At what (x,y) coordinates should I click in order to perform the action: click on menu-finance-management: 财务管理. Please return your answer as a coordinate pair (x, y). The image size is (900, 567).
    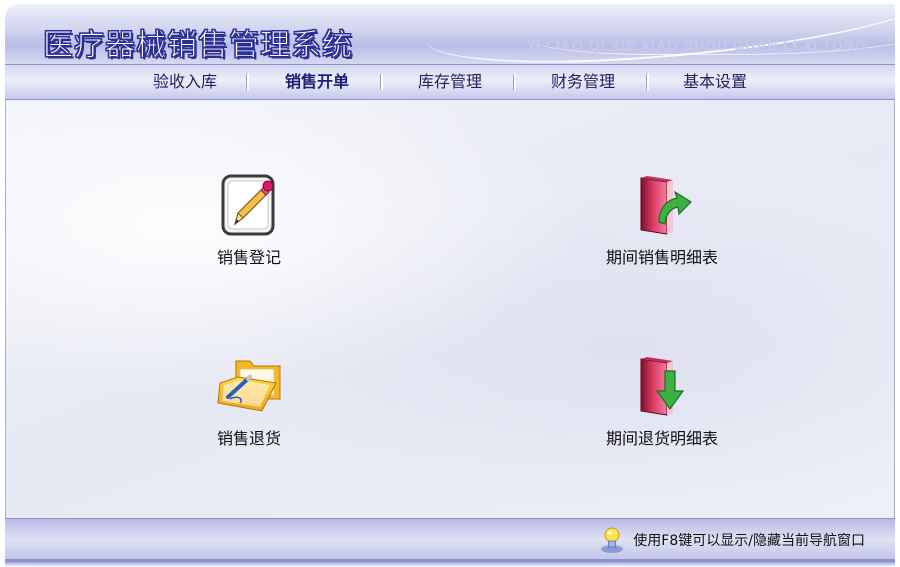
    Looking at the image, I should click on (583, 82).